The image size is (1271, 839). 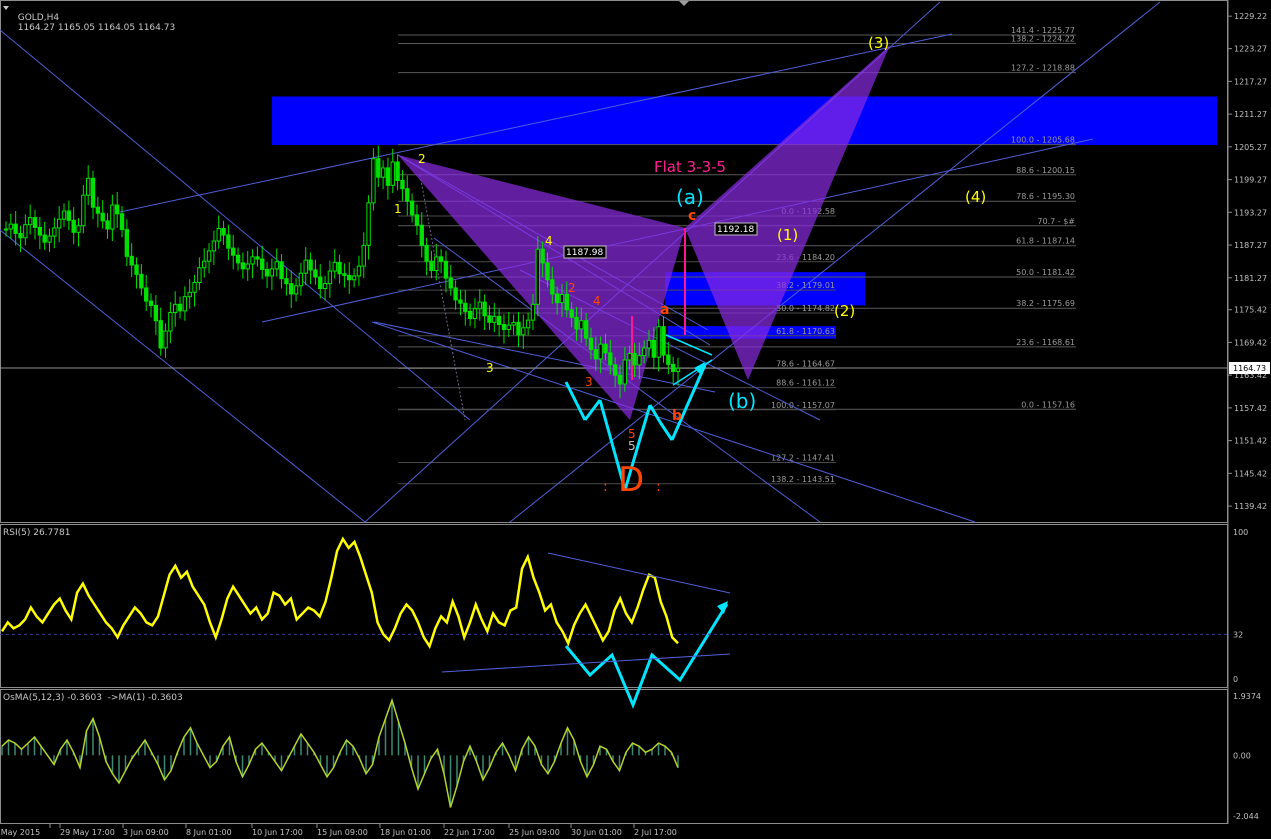 What do you see at coordinates (1250, 278) in the screenshot?
I see `price-tick-label: 1181.27` at bounding box center [1250, 278].